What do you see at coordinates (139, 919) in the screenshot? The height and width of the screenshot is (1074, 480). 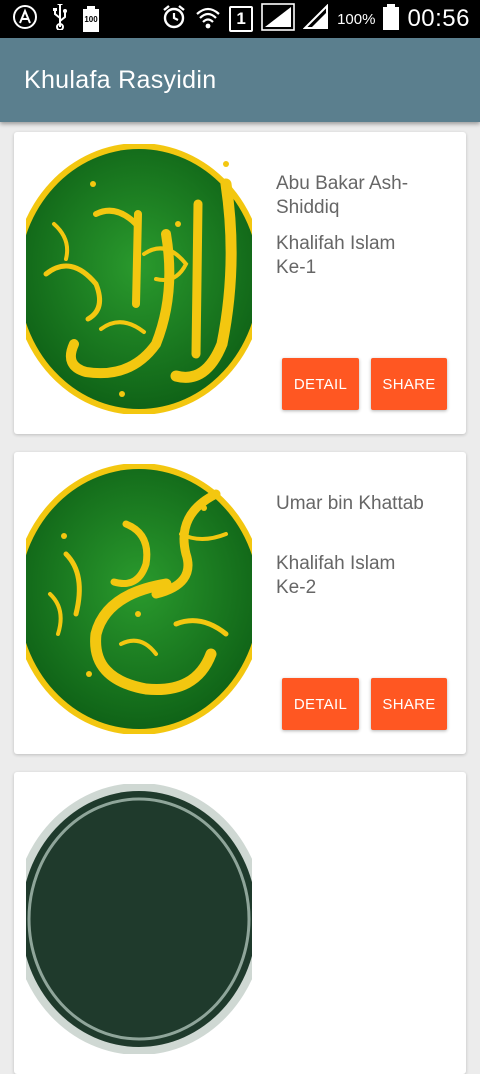 I see `calligraphy-image` at bounding box center [139, 919].